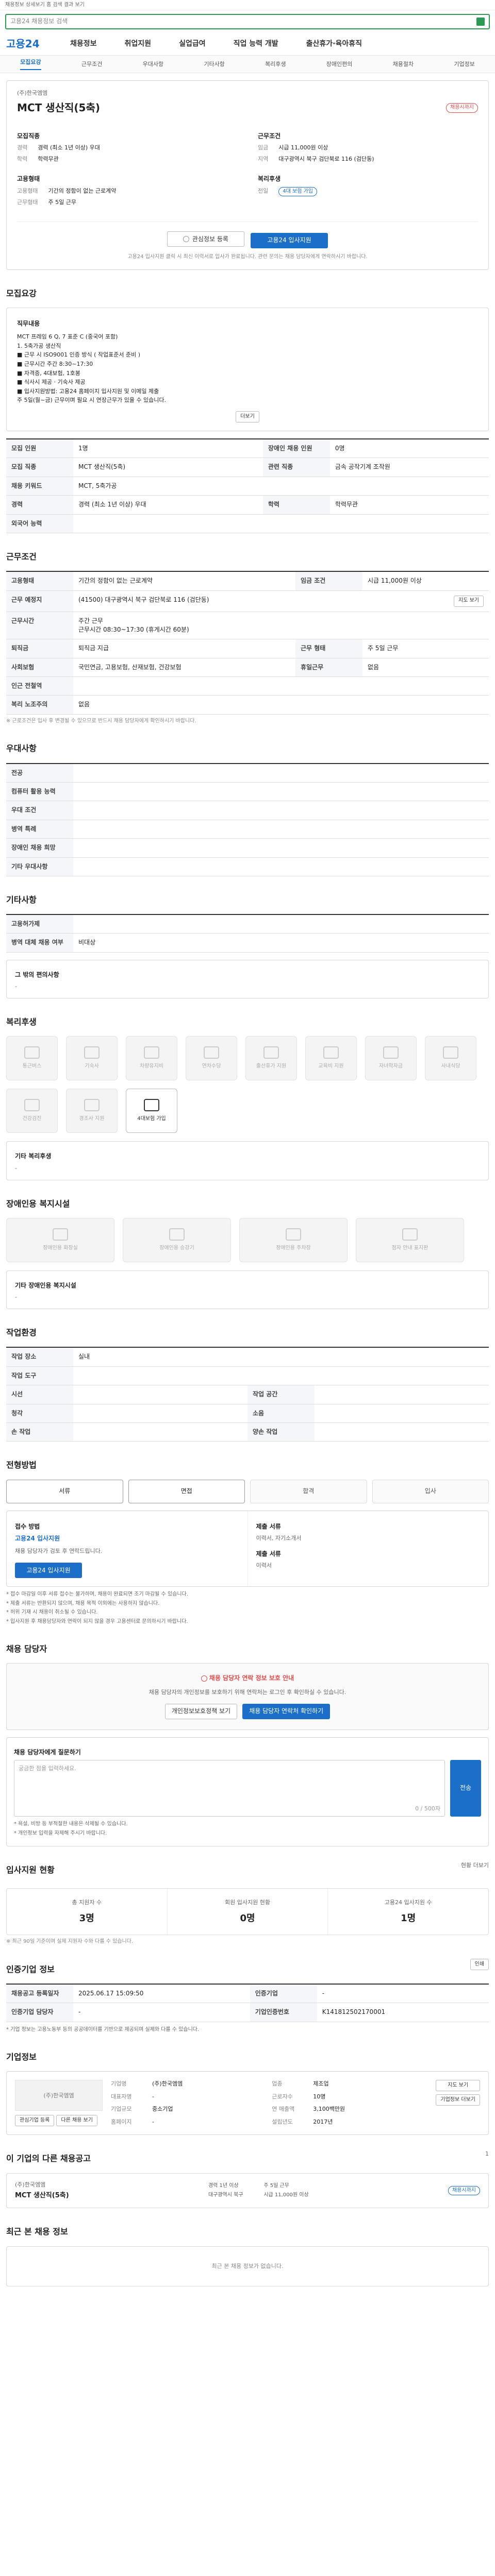  I want to click on tab-etc: 기타사항, so click(214, 64).